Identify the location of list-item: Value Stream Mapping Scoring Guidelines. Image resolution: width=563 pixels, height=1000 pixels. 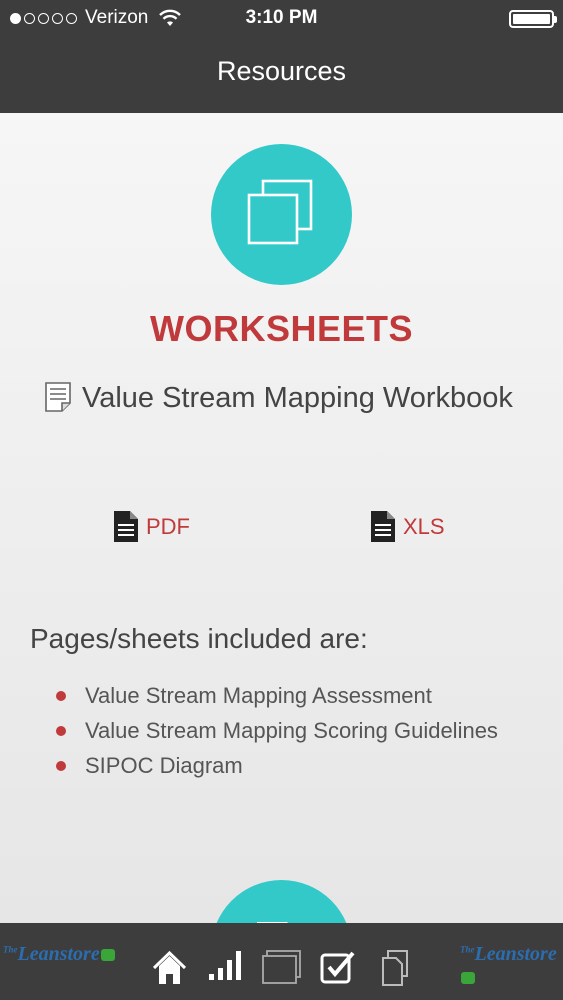
(291, 730).